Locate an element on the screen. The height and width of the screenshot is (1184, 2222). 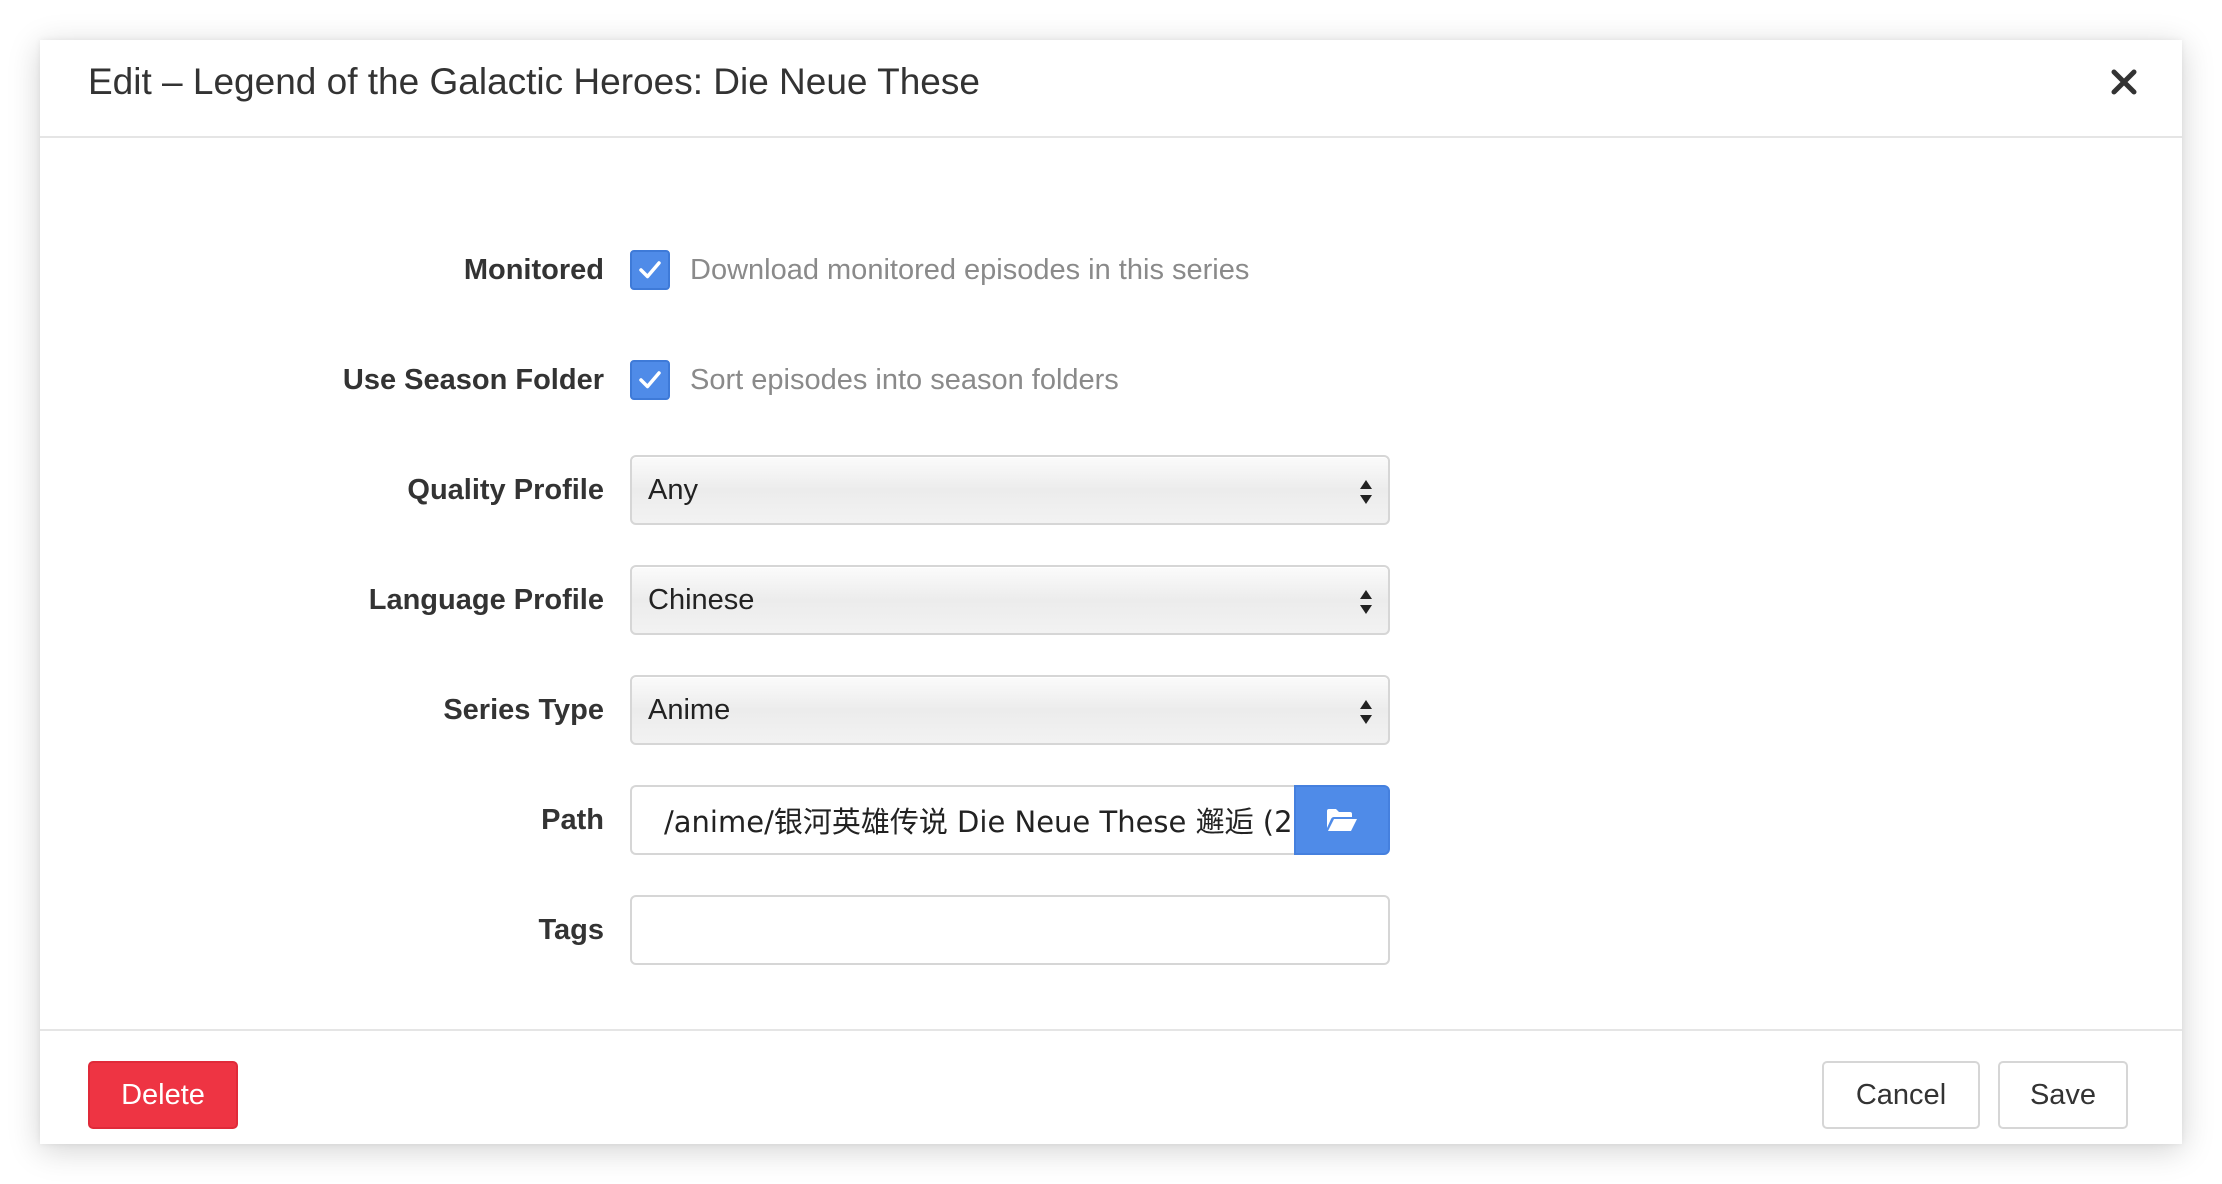
season-folder-help: Sort episodes into season folders is located at coordinates (904, 379).